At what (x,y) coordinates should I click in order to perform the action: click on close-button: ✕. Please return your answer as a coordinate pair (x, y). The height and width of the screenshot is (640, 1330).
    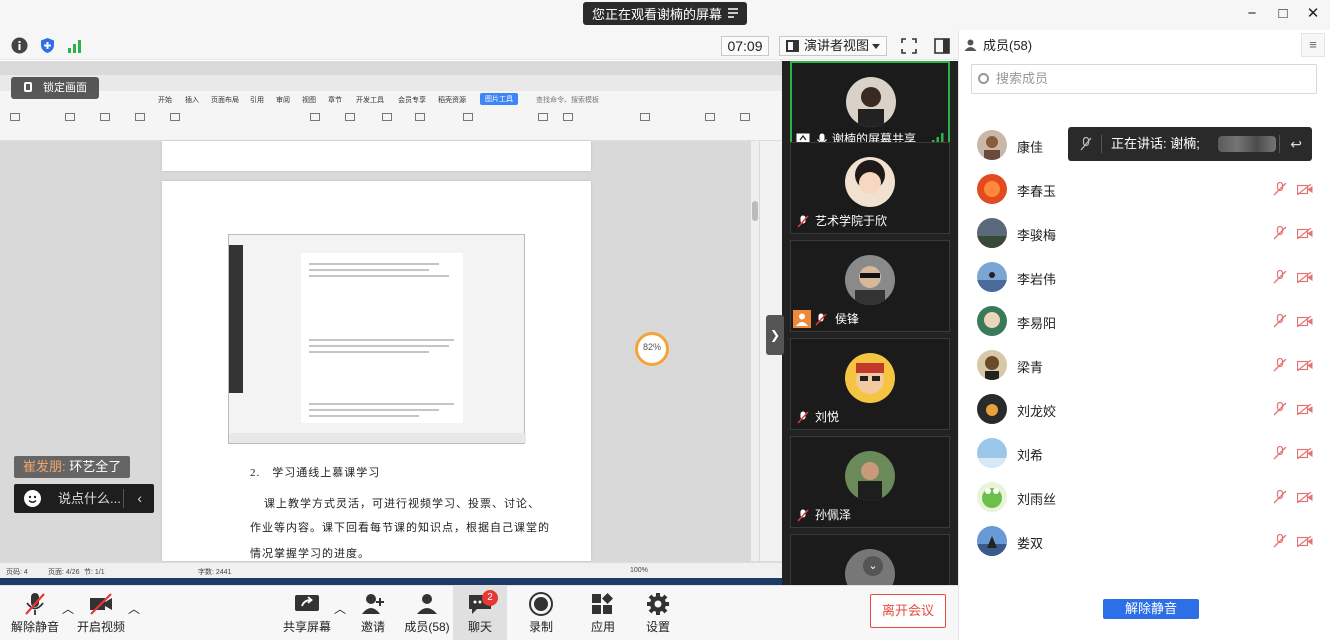
    Looking at the image, I should click on (1313, 14).